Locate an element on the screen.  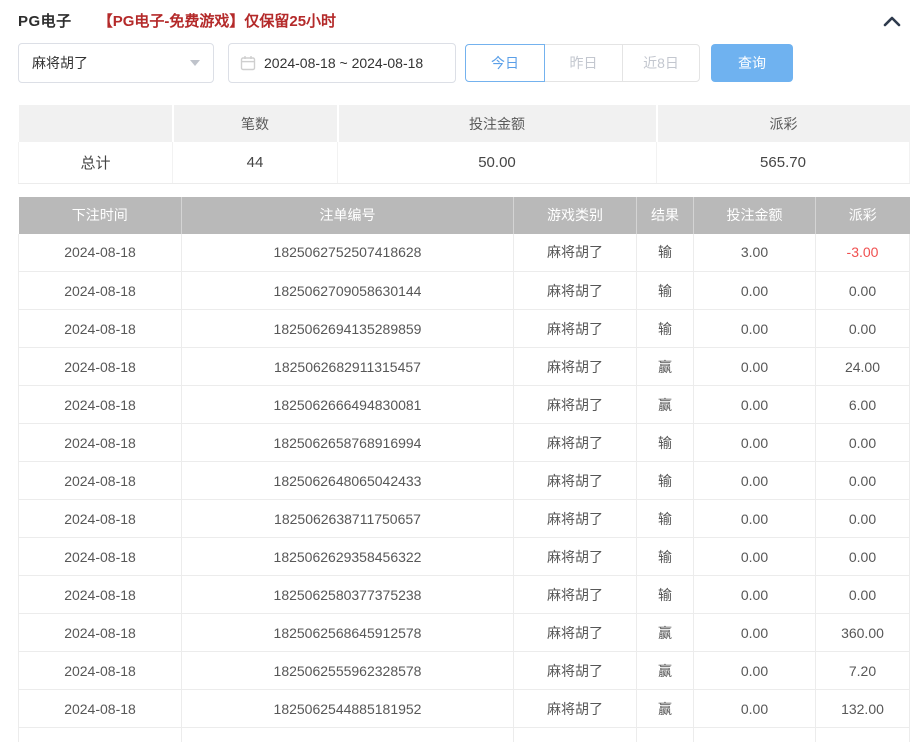
table-row is located at coordinates (464, 734).